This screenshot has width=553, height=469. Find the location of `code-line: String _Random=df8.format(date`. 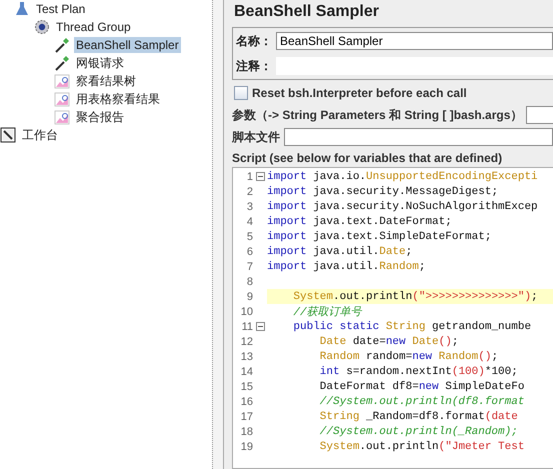

code-line: String _Random=df8.format(date is located at coordinates (418, 416).